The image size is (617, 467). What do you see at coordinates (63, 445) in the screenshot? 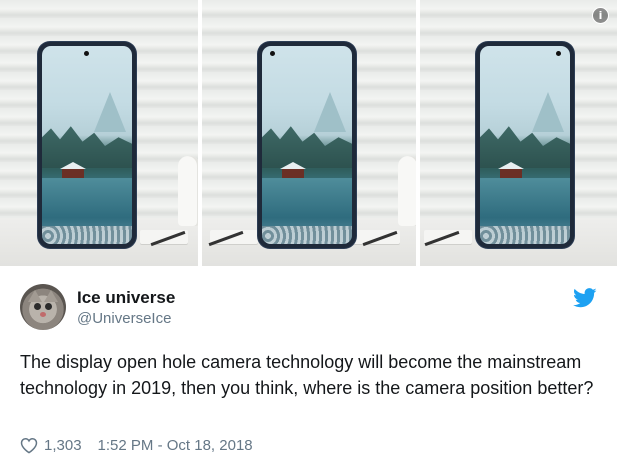
I see `like-count: 1,303` at bounding box center [63, 445].